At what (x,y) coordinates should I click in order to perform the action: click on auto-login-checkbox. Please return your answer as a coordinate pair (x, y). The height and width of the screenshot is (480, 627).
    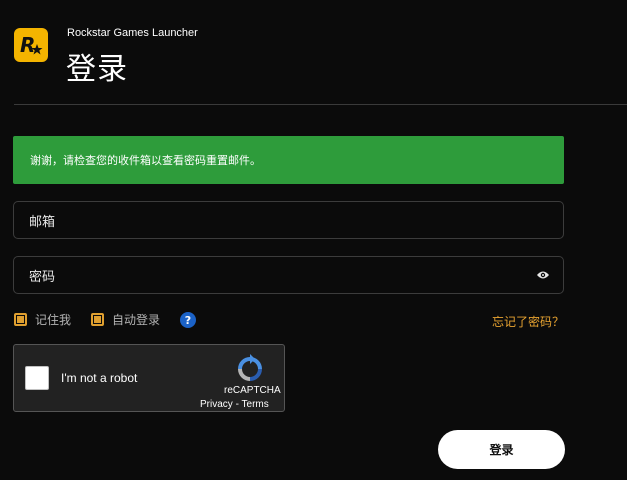
    Looking at the image, I should click on (97, 319).